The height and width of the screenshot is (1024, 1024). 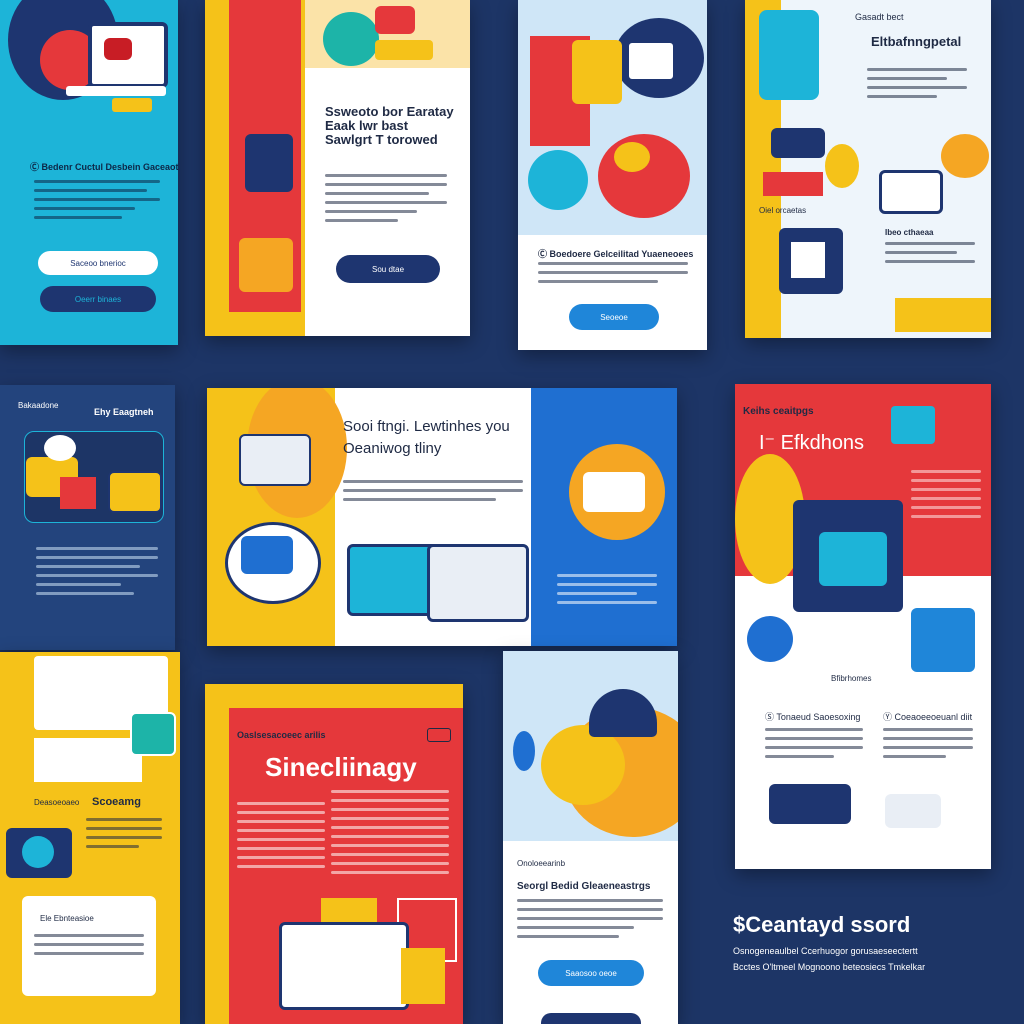 I want to click on card-yellow-guide: Deasoeoaeo Scoeamg Ele Ebnteasioe, so click(x=90, y=838).